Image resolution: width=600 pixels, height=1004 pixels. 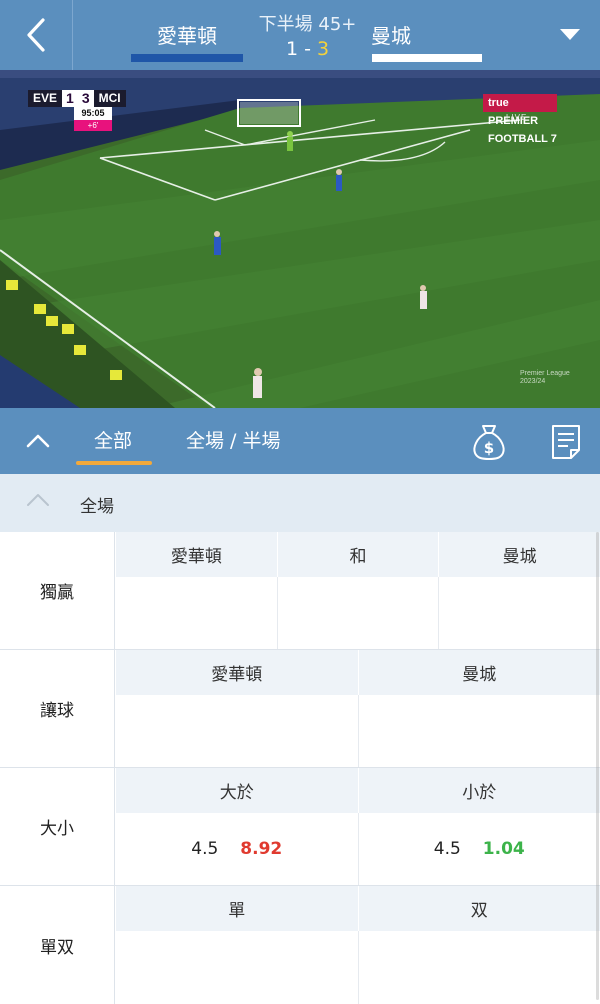 I want to click on match-dropdown-button, so click(x=570, y=35).